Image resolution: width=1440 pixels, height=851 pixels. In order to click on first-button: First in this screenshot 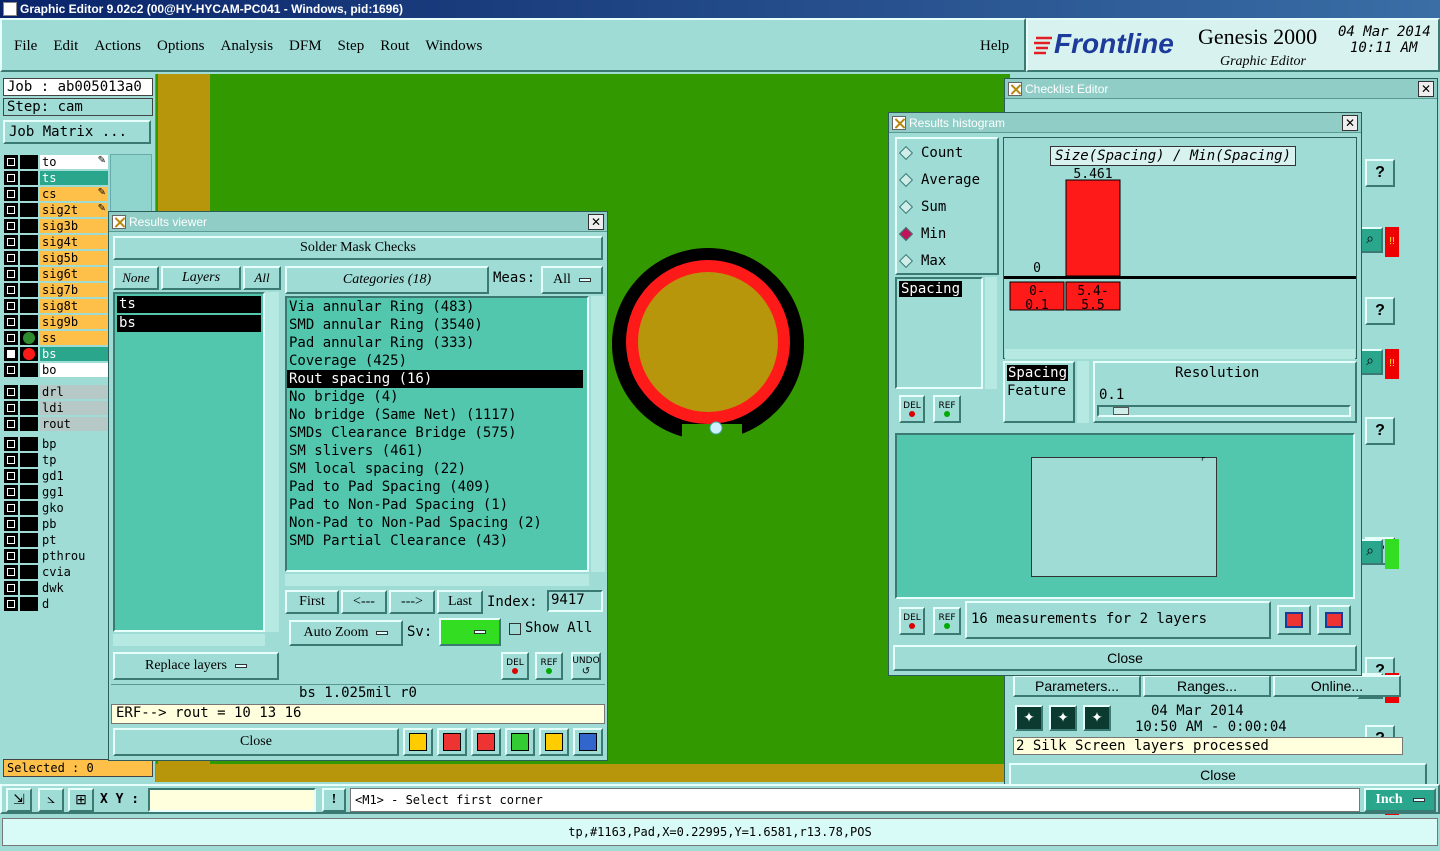, I will do `click(312, 602)`.